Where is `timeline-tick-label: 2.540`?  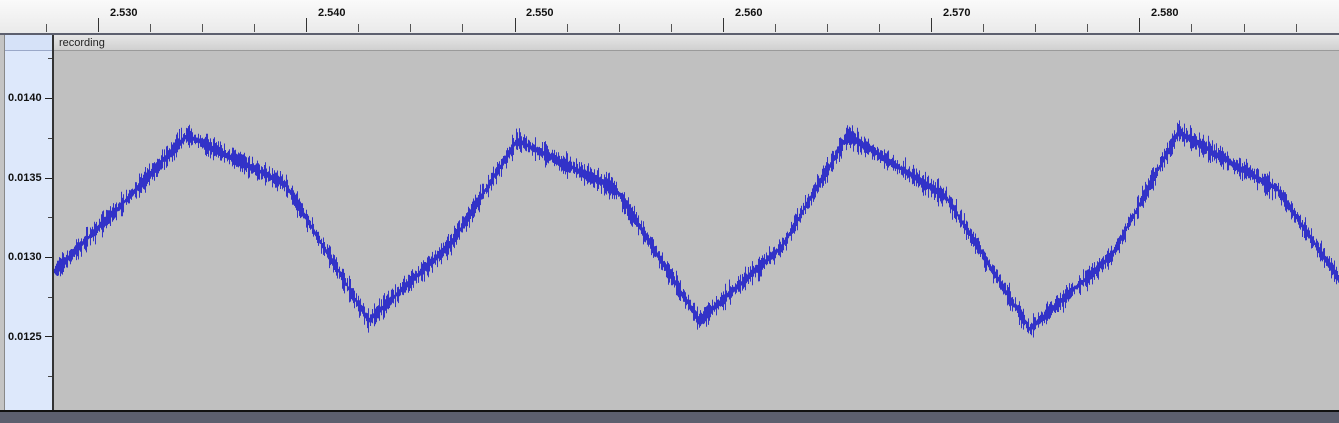 timeline-tick-label: 2.540 is located at coordinates (332, 13).